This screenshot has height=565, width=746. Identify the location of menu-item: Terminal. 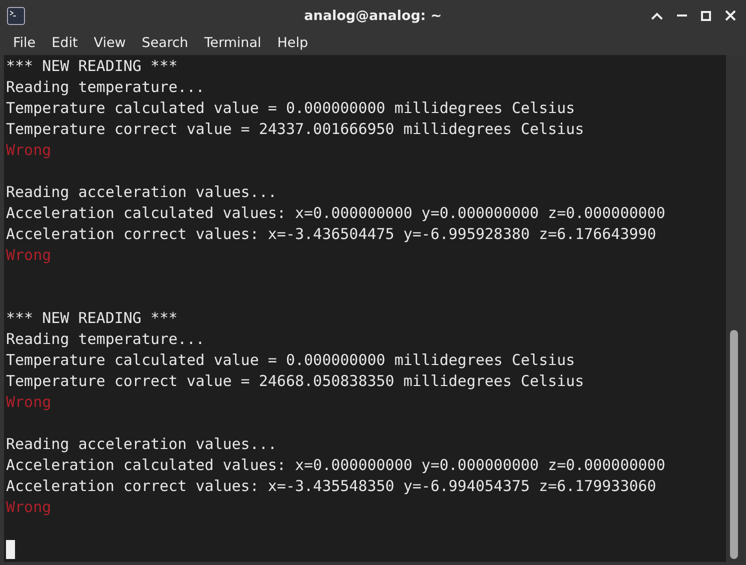
(233, 43).